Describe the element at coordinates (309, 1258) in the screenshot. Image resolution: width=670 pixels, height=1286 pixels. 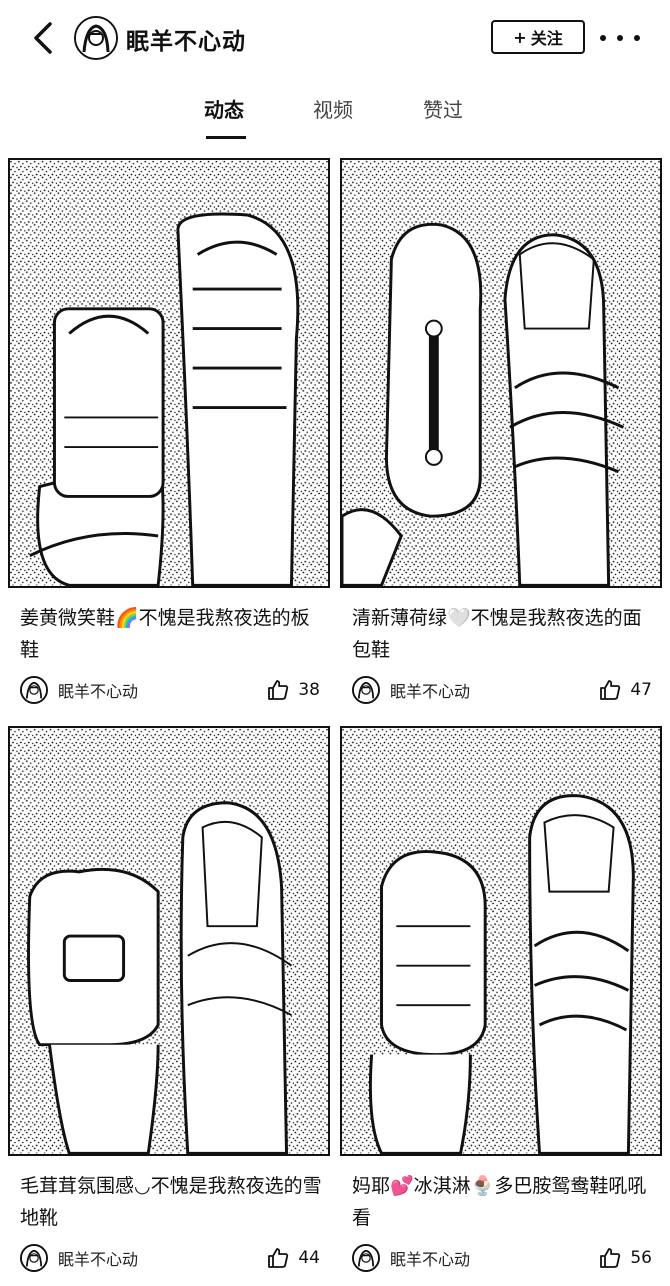
I see `like-count: 44` at that location.